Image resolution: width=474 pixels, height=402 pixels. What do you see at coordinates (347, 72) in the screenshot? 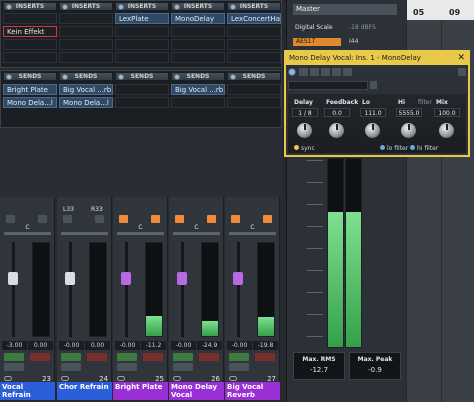
I see `compare-icon` at bounding box center [347, 72].